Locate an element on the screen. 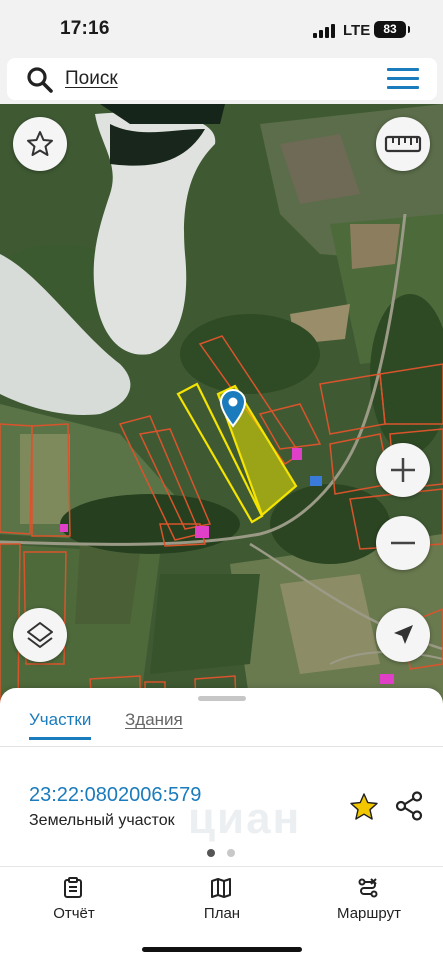 This screenshot has height=960, width=443. ruler-button is located at coordinates (403, 144).